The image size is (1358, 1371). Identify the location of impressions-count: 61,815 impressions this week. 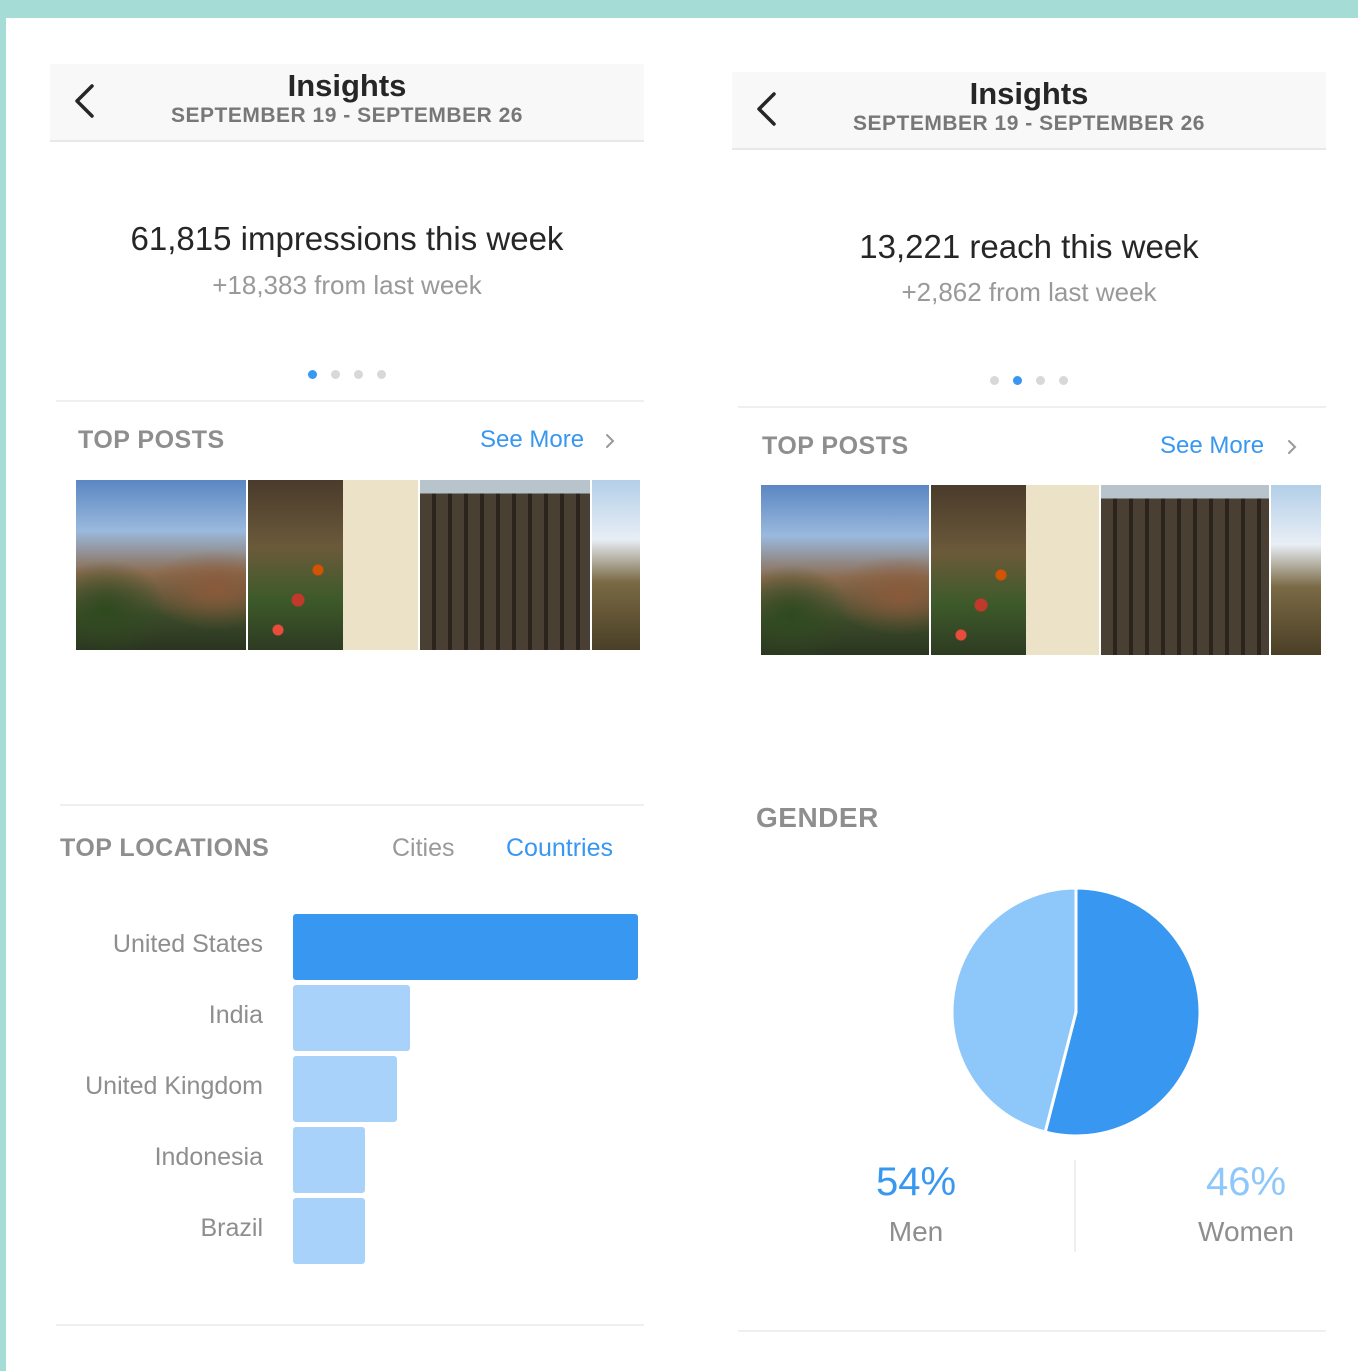
(347, 238).